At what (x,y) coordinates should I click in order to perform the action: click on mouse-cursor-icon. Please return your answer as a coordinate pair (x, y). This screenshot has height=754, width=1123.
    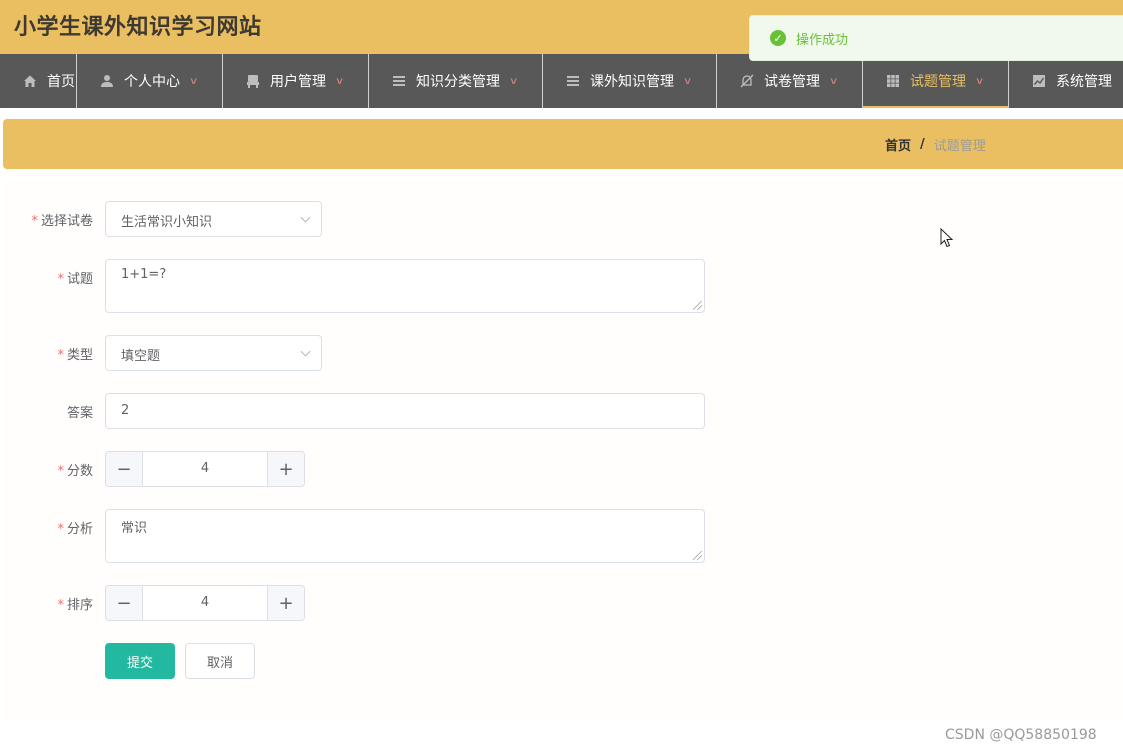
    Looking at the image, I should click on (947, 238).